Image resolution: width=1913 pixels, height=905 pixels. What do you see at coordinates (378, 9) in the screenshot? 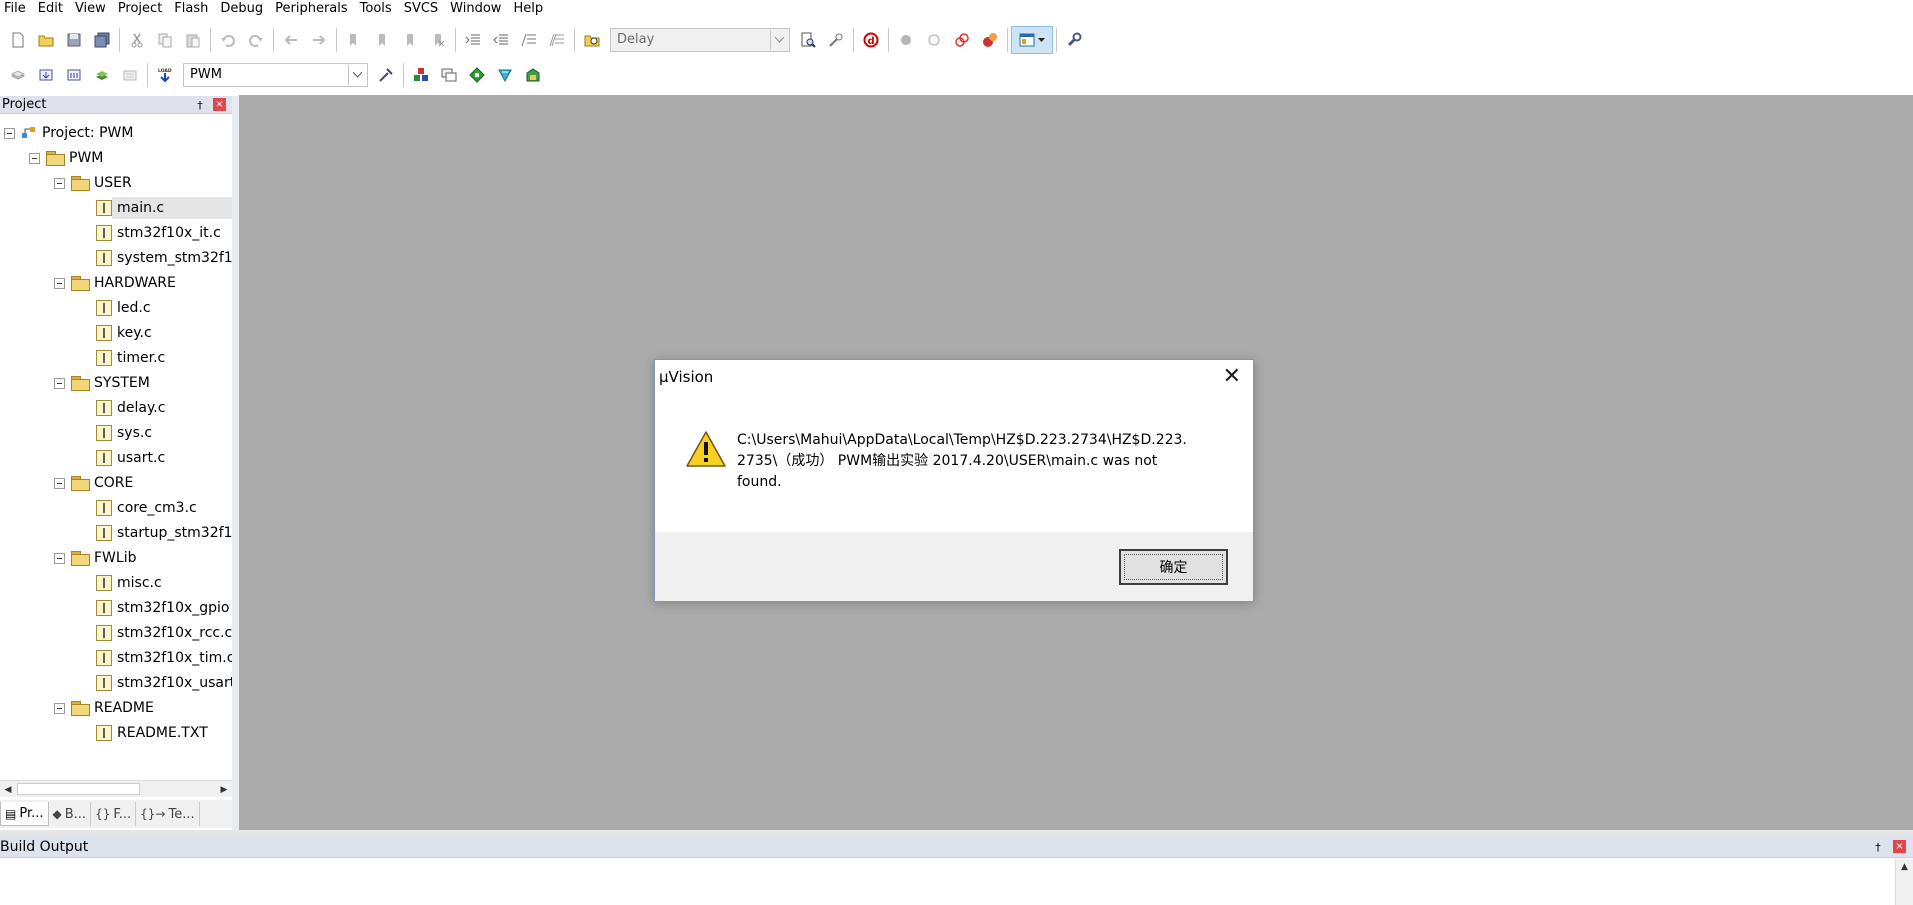
I see `menu-tools: Tools` at bounding box center [378, 9].